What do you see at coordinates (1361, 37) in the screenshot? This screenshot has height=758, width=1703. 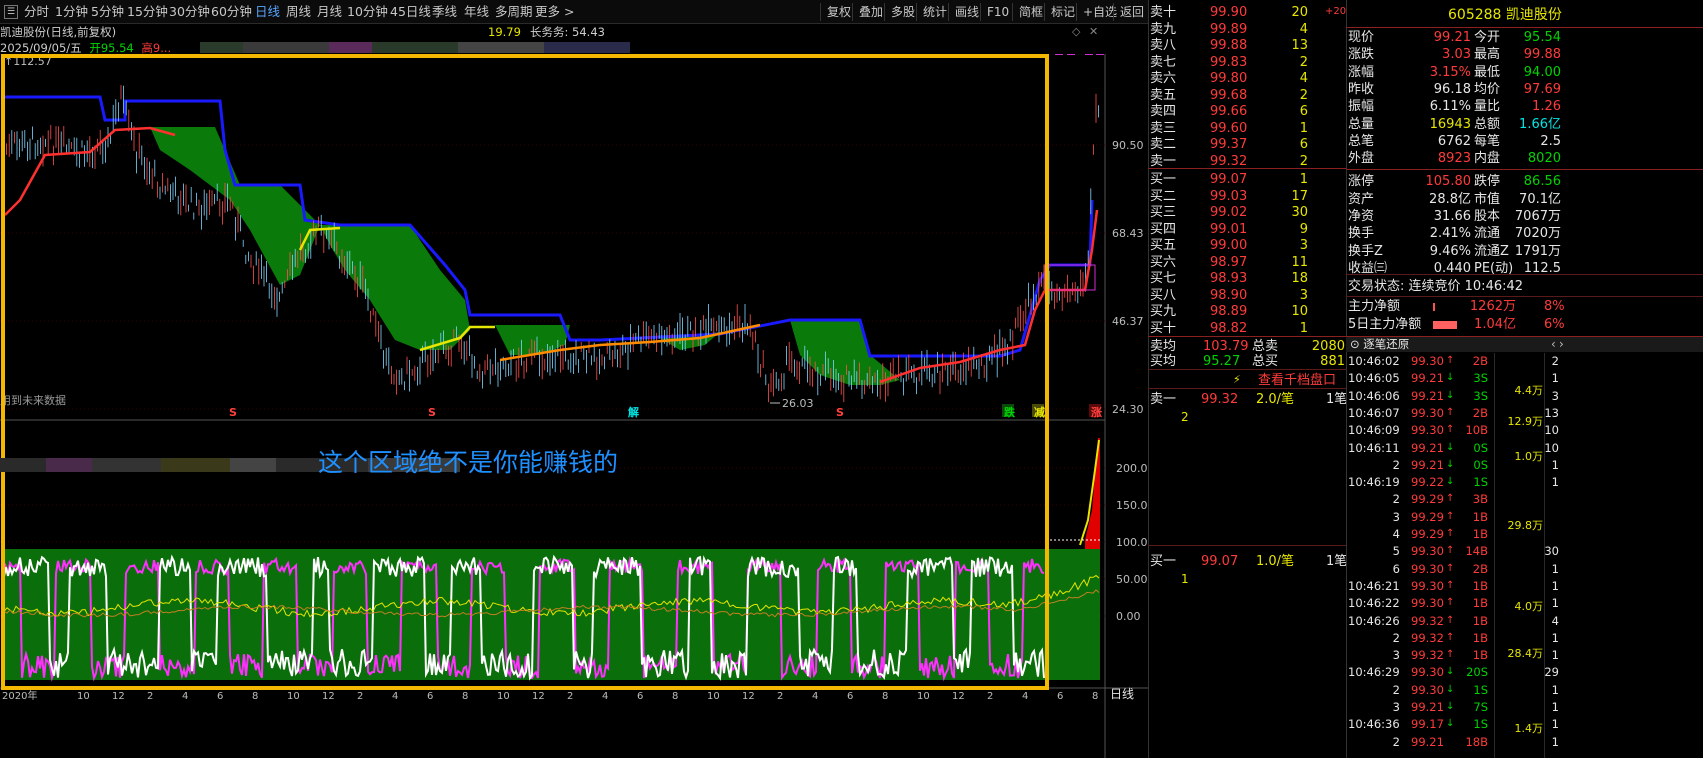 I see `quote-label: 现价` at bounding box center [1361, 37].